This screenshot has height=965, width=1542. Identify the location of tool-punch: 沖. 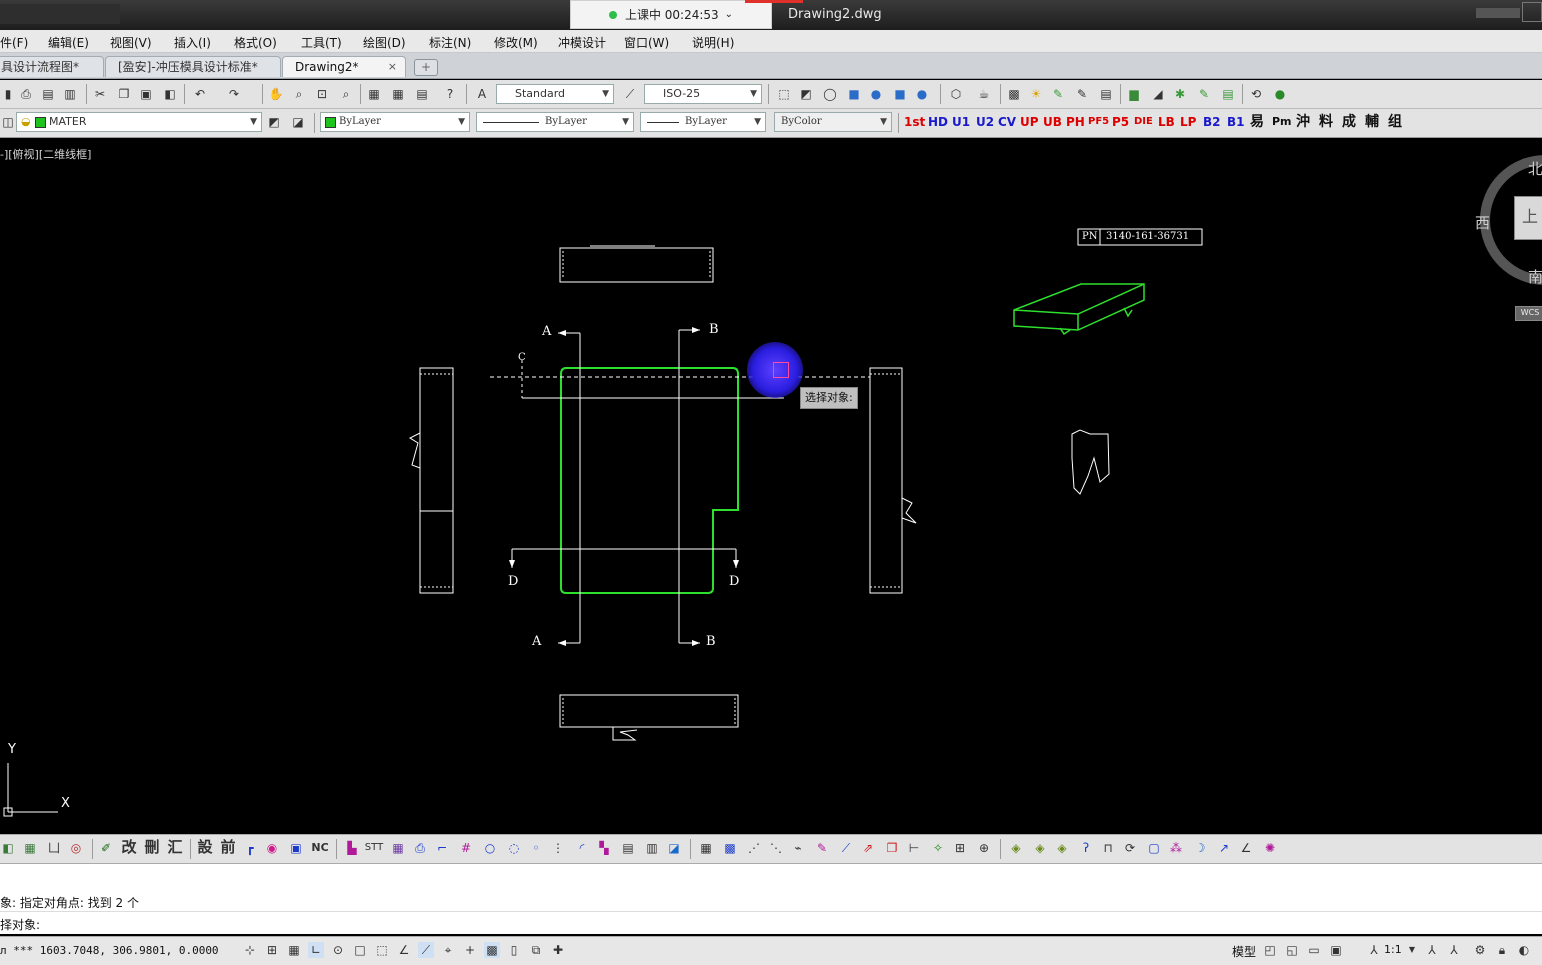
(1303, 122).